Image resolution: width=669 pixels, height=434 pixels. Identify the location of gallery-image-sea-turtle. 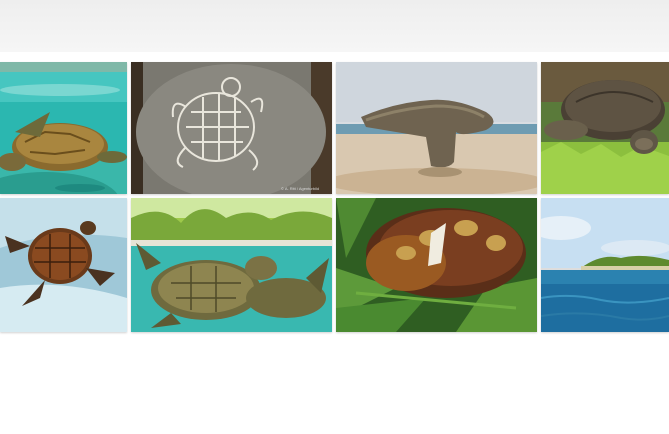
(63, 128).